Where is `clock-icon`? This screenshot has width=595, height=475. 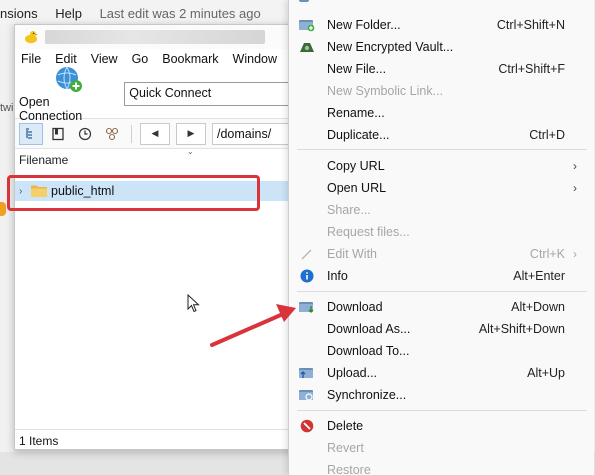
clock-icon is located at coordinates (85, 133).